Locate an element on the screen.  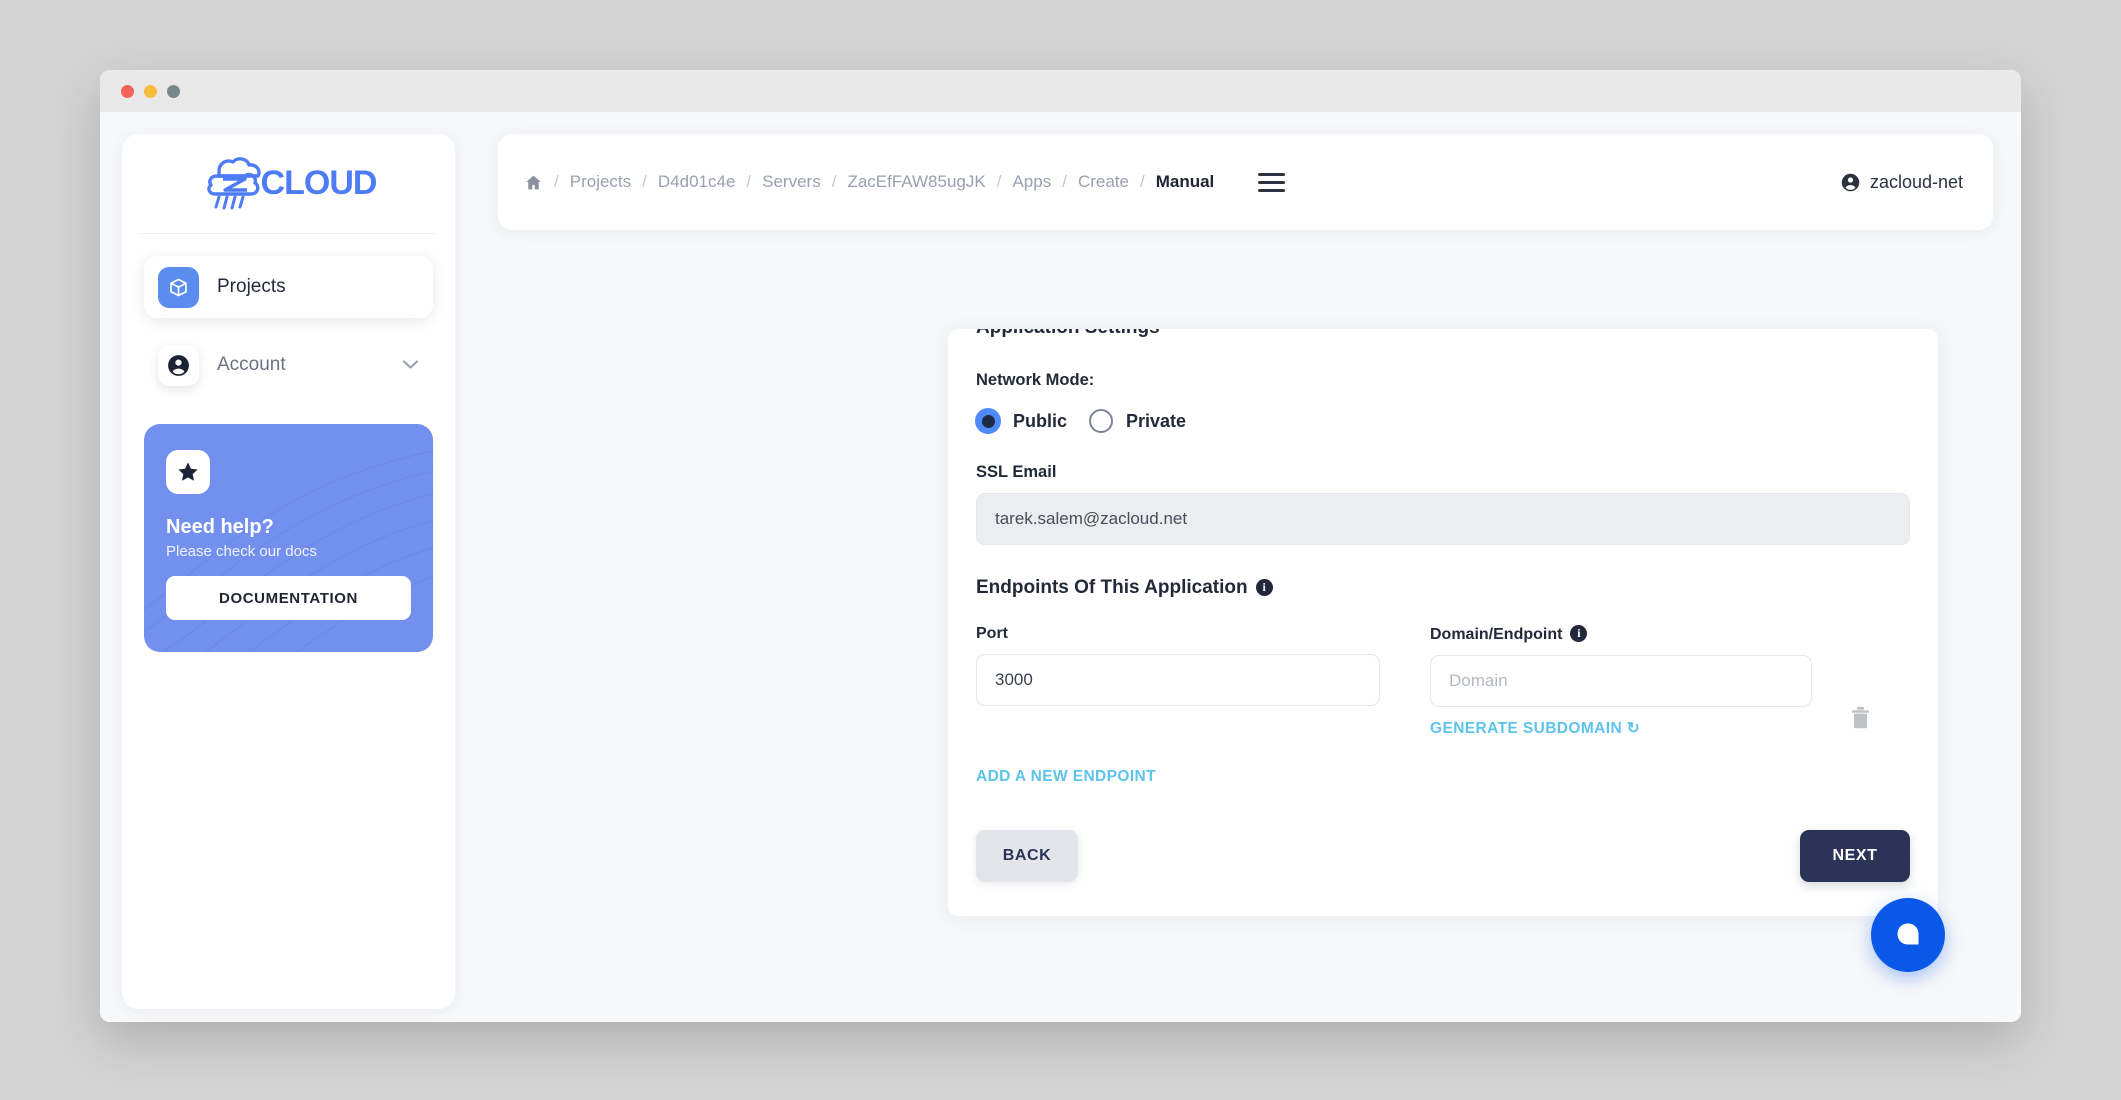
network-mode-radio-group: Public Private is located at coordinates (1443, 421).